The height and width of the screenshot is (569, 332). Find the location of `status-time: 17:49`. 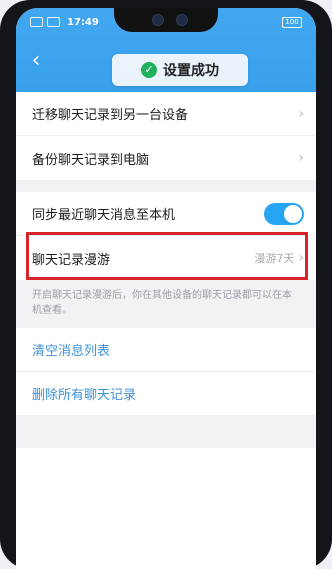

status-time: 17:49 is located at coordinates (83, 22).